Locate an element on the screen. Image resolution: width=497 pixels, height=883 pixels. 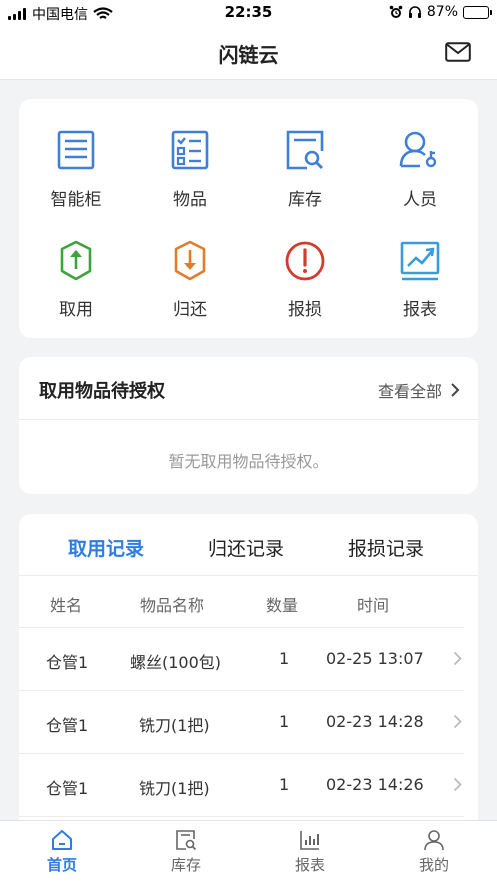
cell-item: 螺丝(100包) is located at coordinates (176, 662).